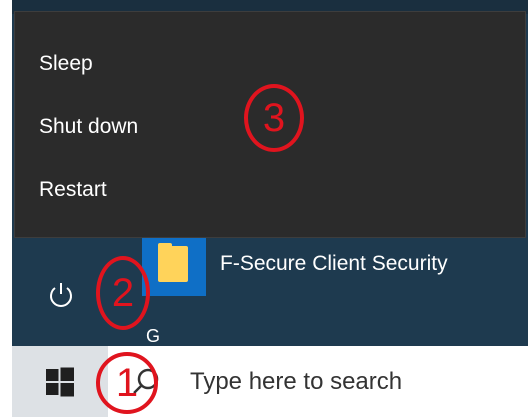 The height and width of the screenshot is (417, 532). Describe the element at coordinates (146, 381) in the screenshot. I see `search-icon` at that location.